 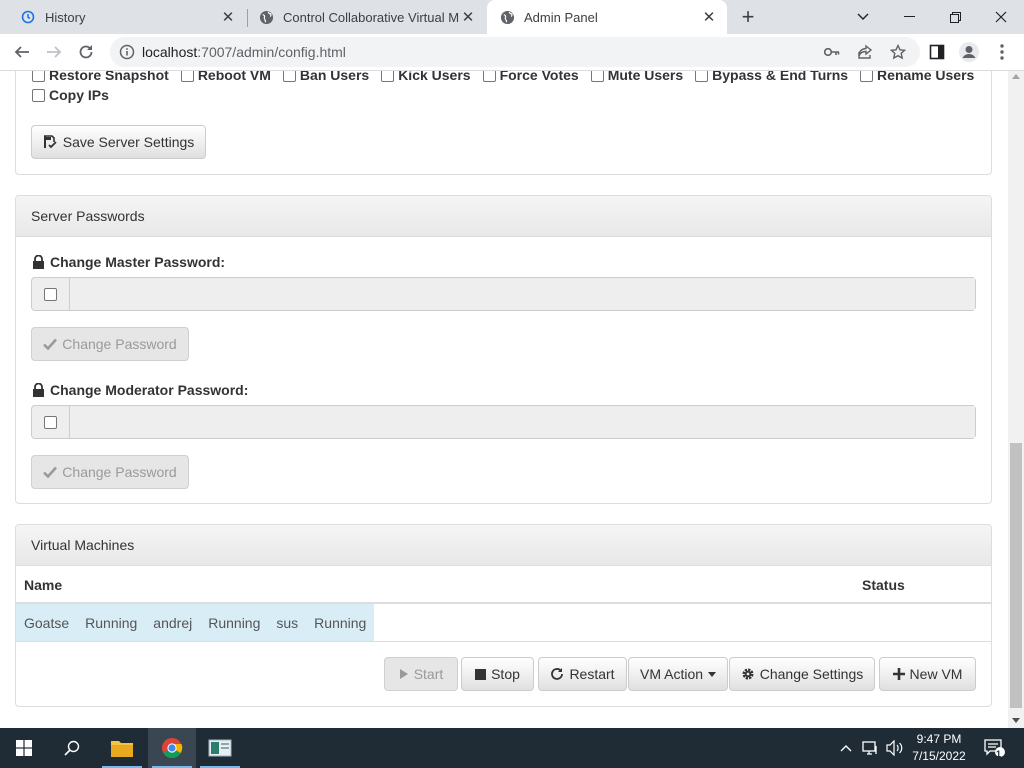 What do you see at coordinates (515, 52) in the screenshot?
I see `address-bar: localhost:7007/admin/config.html` at bounding box center [515, 52].